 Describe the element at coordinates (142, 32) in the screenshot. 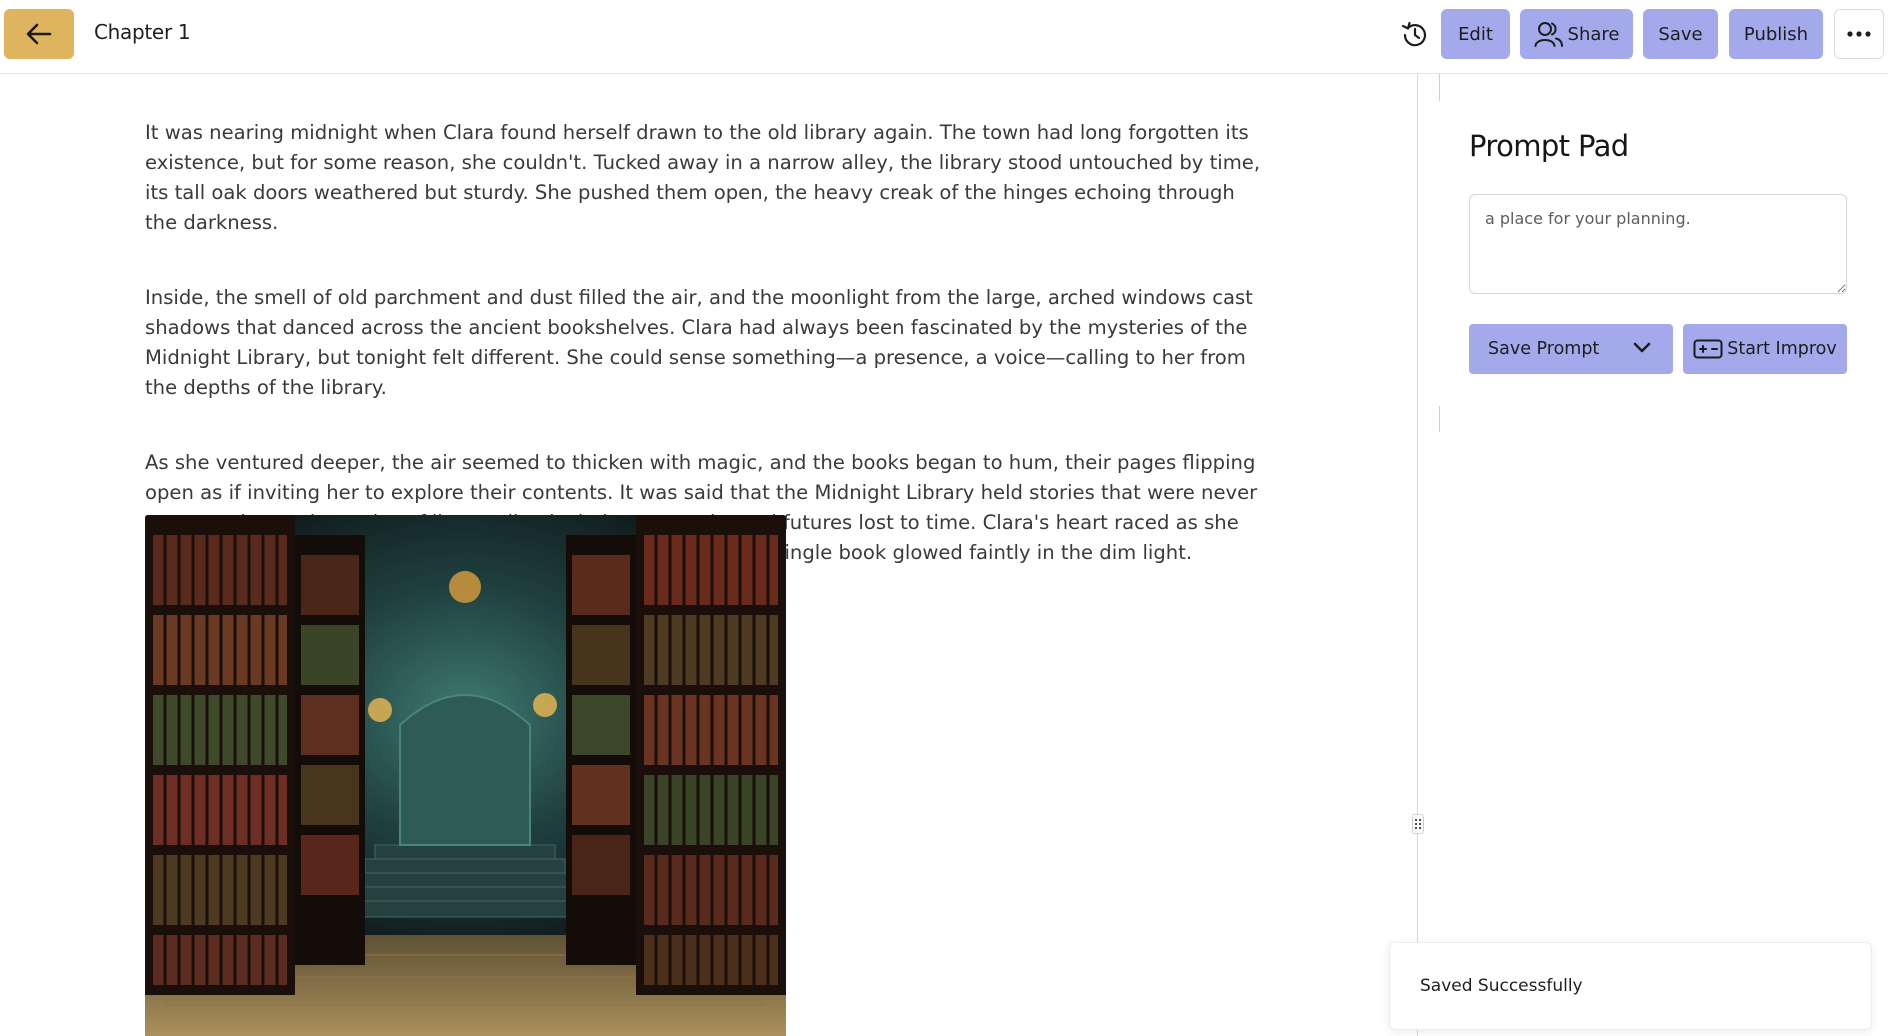

I see `chapter-title: Chapter 1` at that location.